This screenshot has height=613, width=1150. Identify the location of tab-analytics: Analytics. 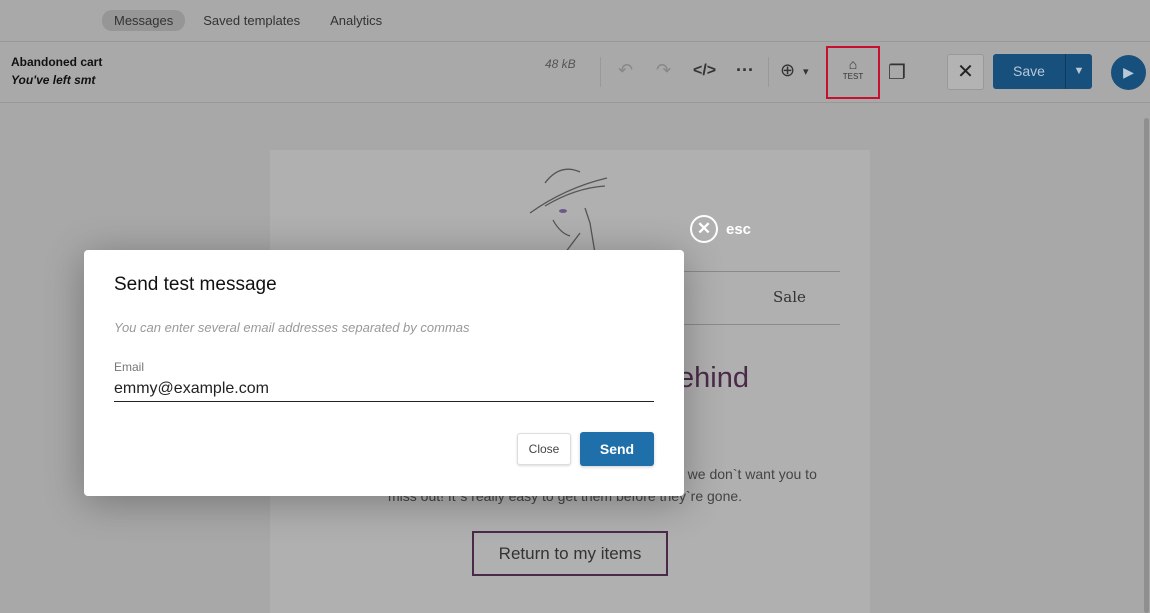
(356, 20).